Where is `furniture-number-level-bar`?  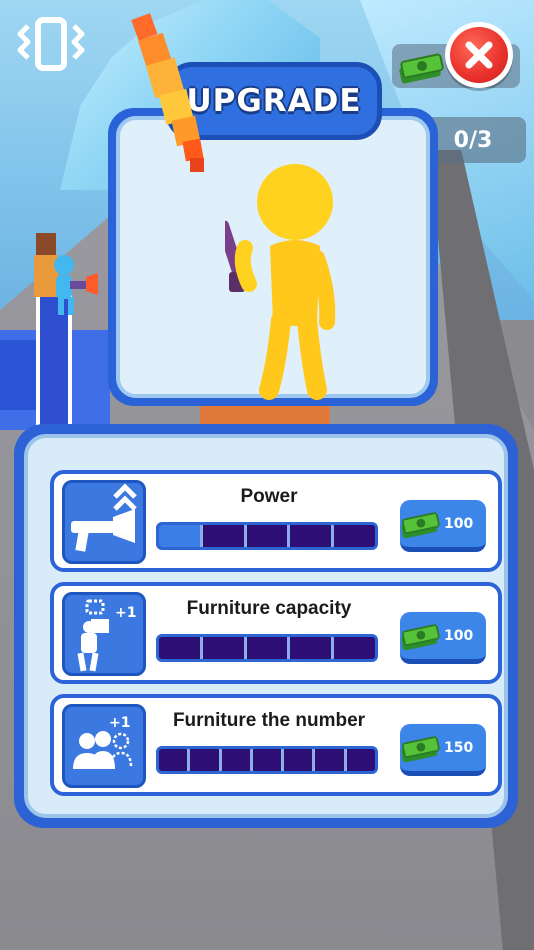 furniture-number-level-bar is located at coordinates (267, 760).